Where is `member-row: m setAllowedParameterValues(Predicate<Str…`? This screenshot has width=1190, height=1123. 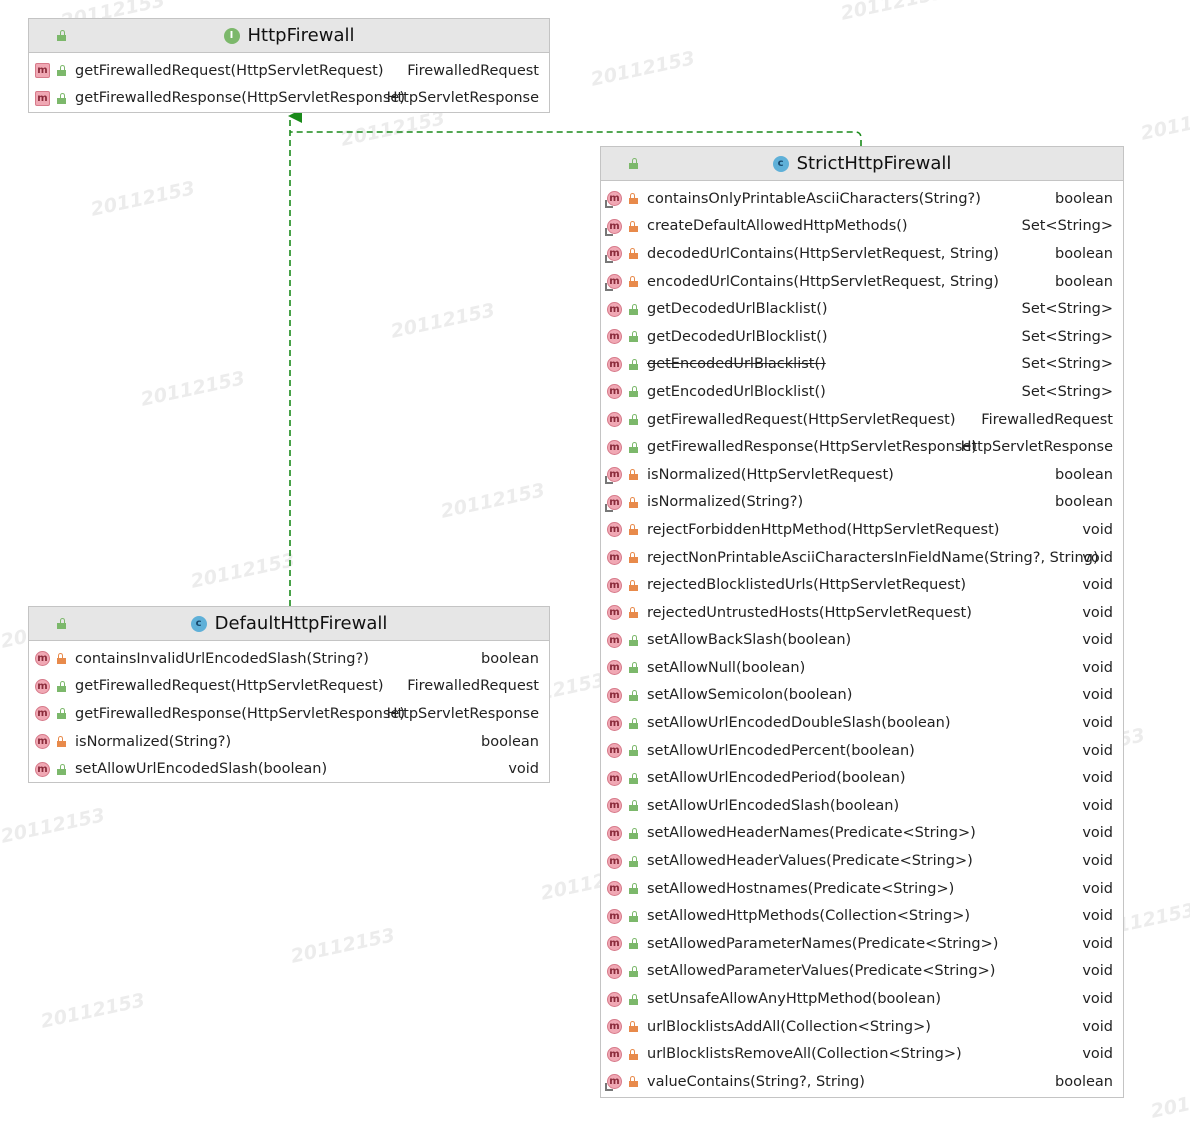 member-row: m setAllowedParameterValues(Predicate<Str… is located at coordinates (862, 972).